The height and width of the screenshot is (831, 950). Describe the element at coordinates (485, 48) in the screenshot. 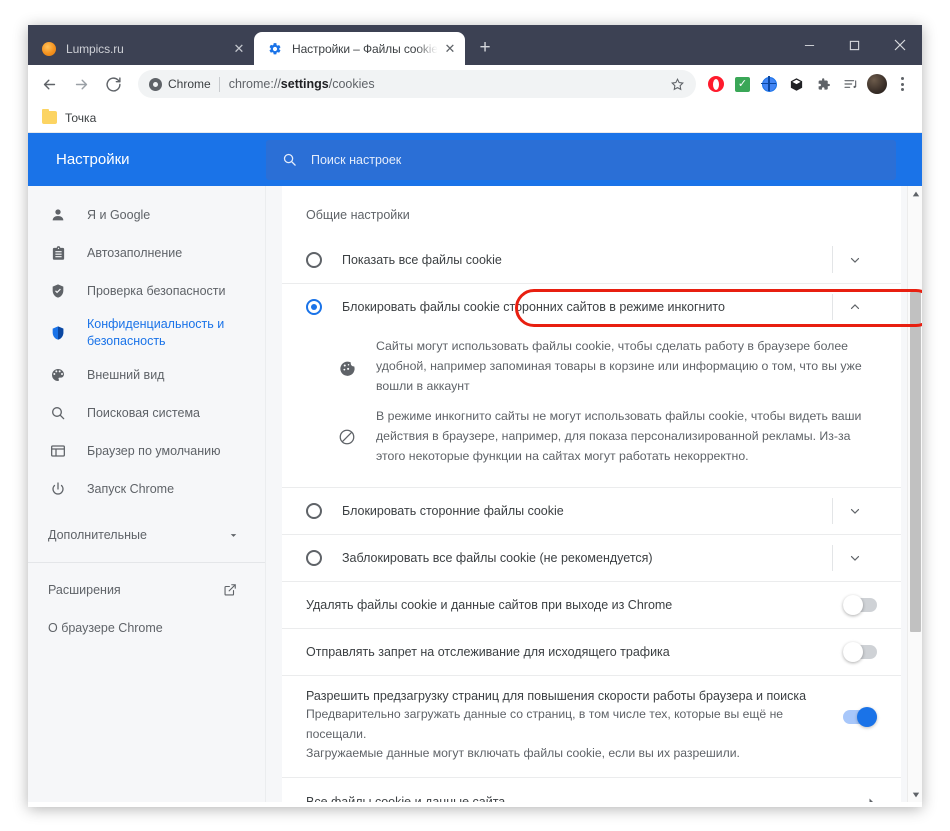

I see `new-tab-button: +` at that location.